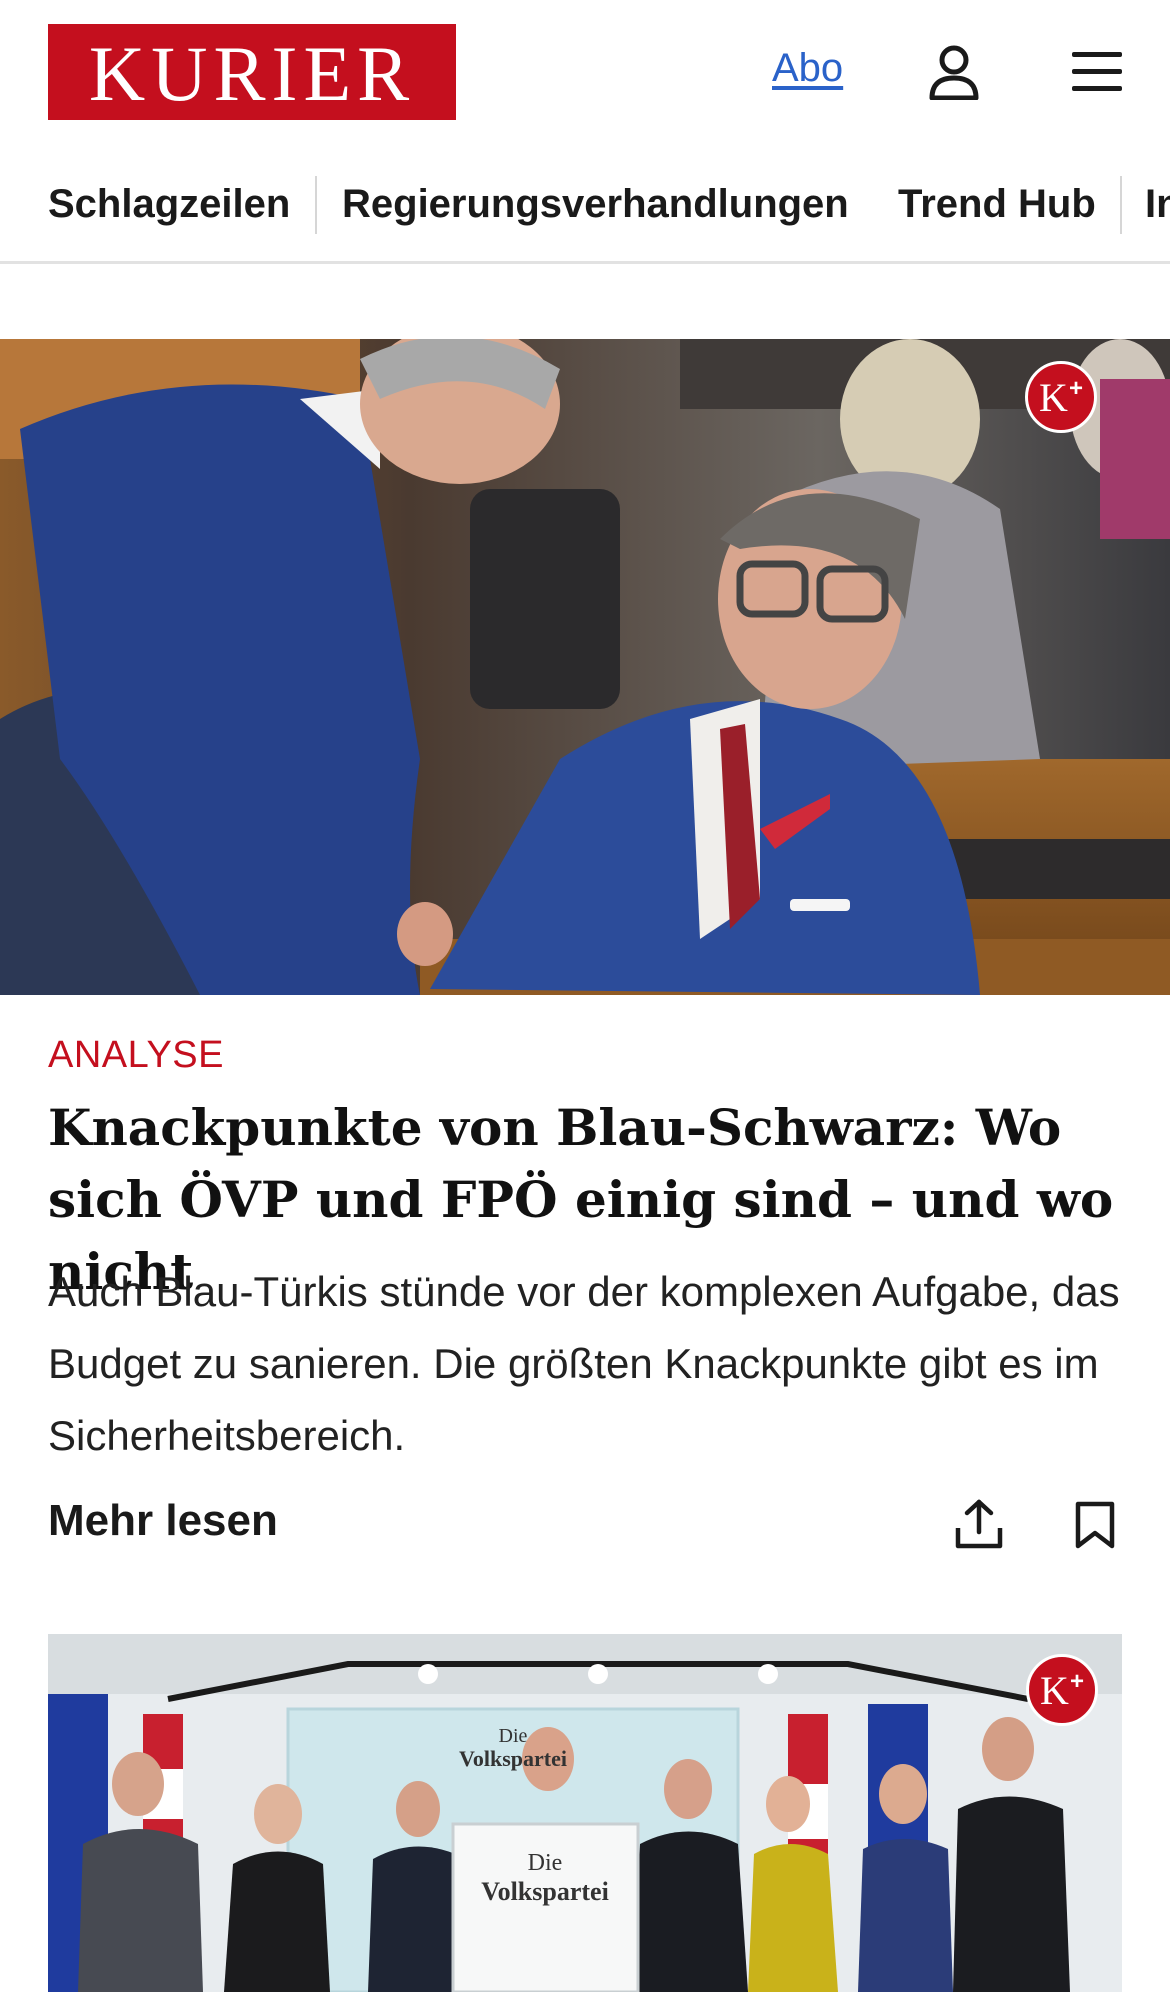 This screenshot has height=1992, width=1170. I want to click on read-more-link: Mehr lesen, so click(163, 1521).